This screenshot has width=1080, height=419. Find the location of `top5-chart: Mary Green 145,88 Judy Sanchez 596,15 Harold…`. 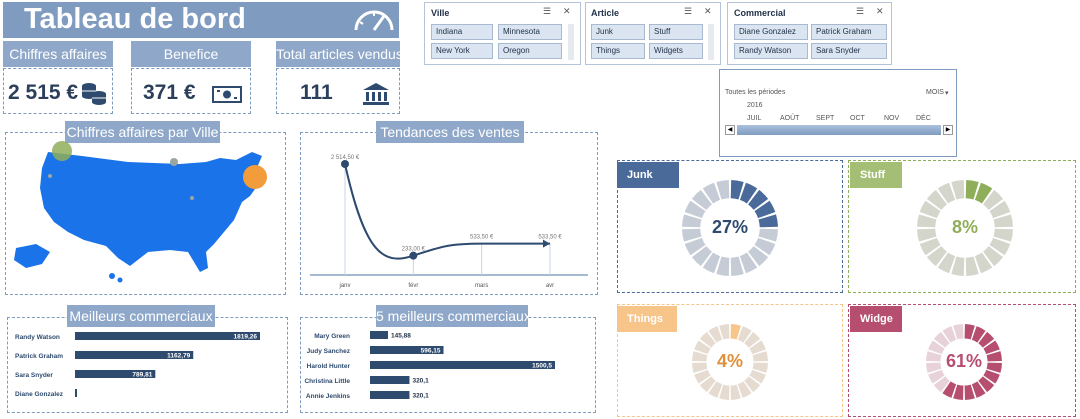

top5-chart: Mary Green 145,88 Judy Sanchez 596,15 Harold… is located at coordinates (429, 365).